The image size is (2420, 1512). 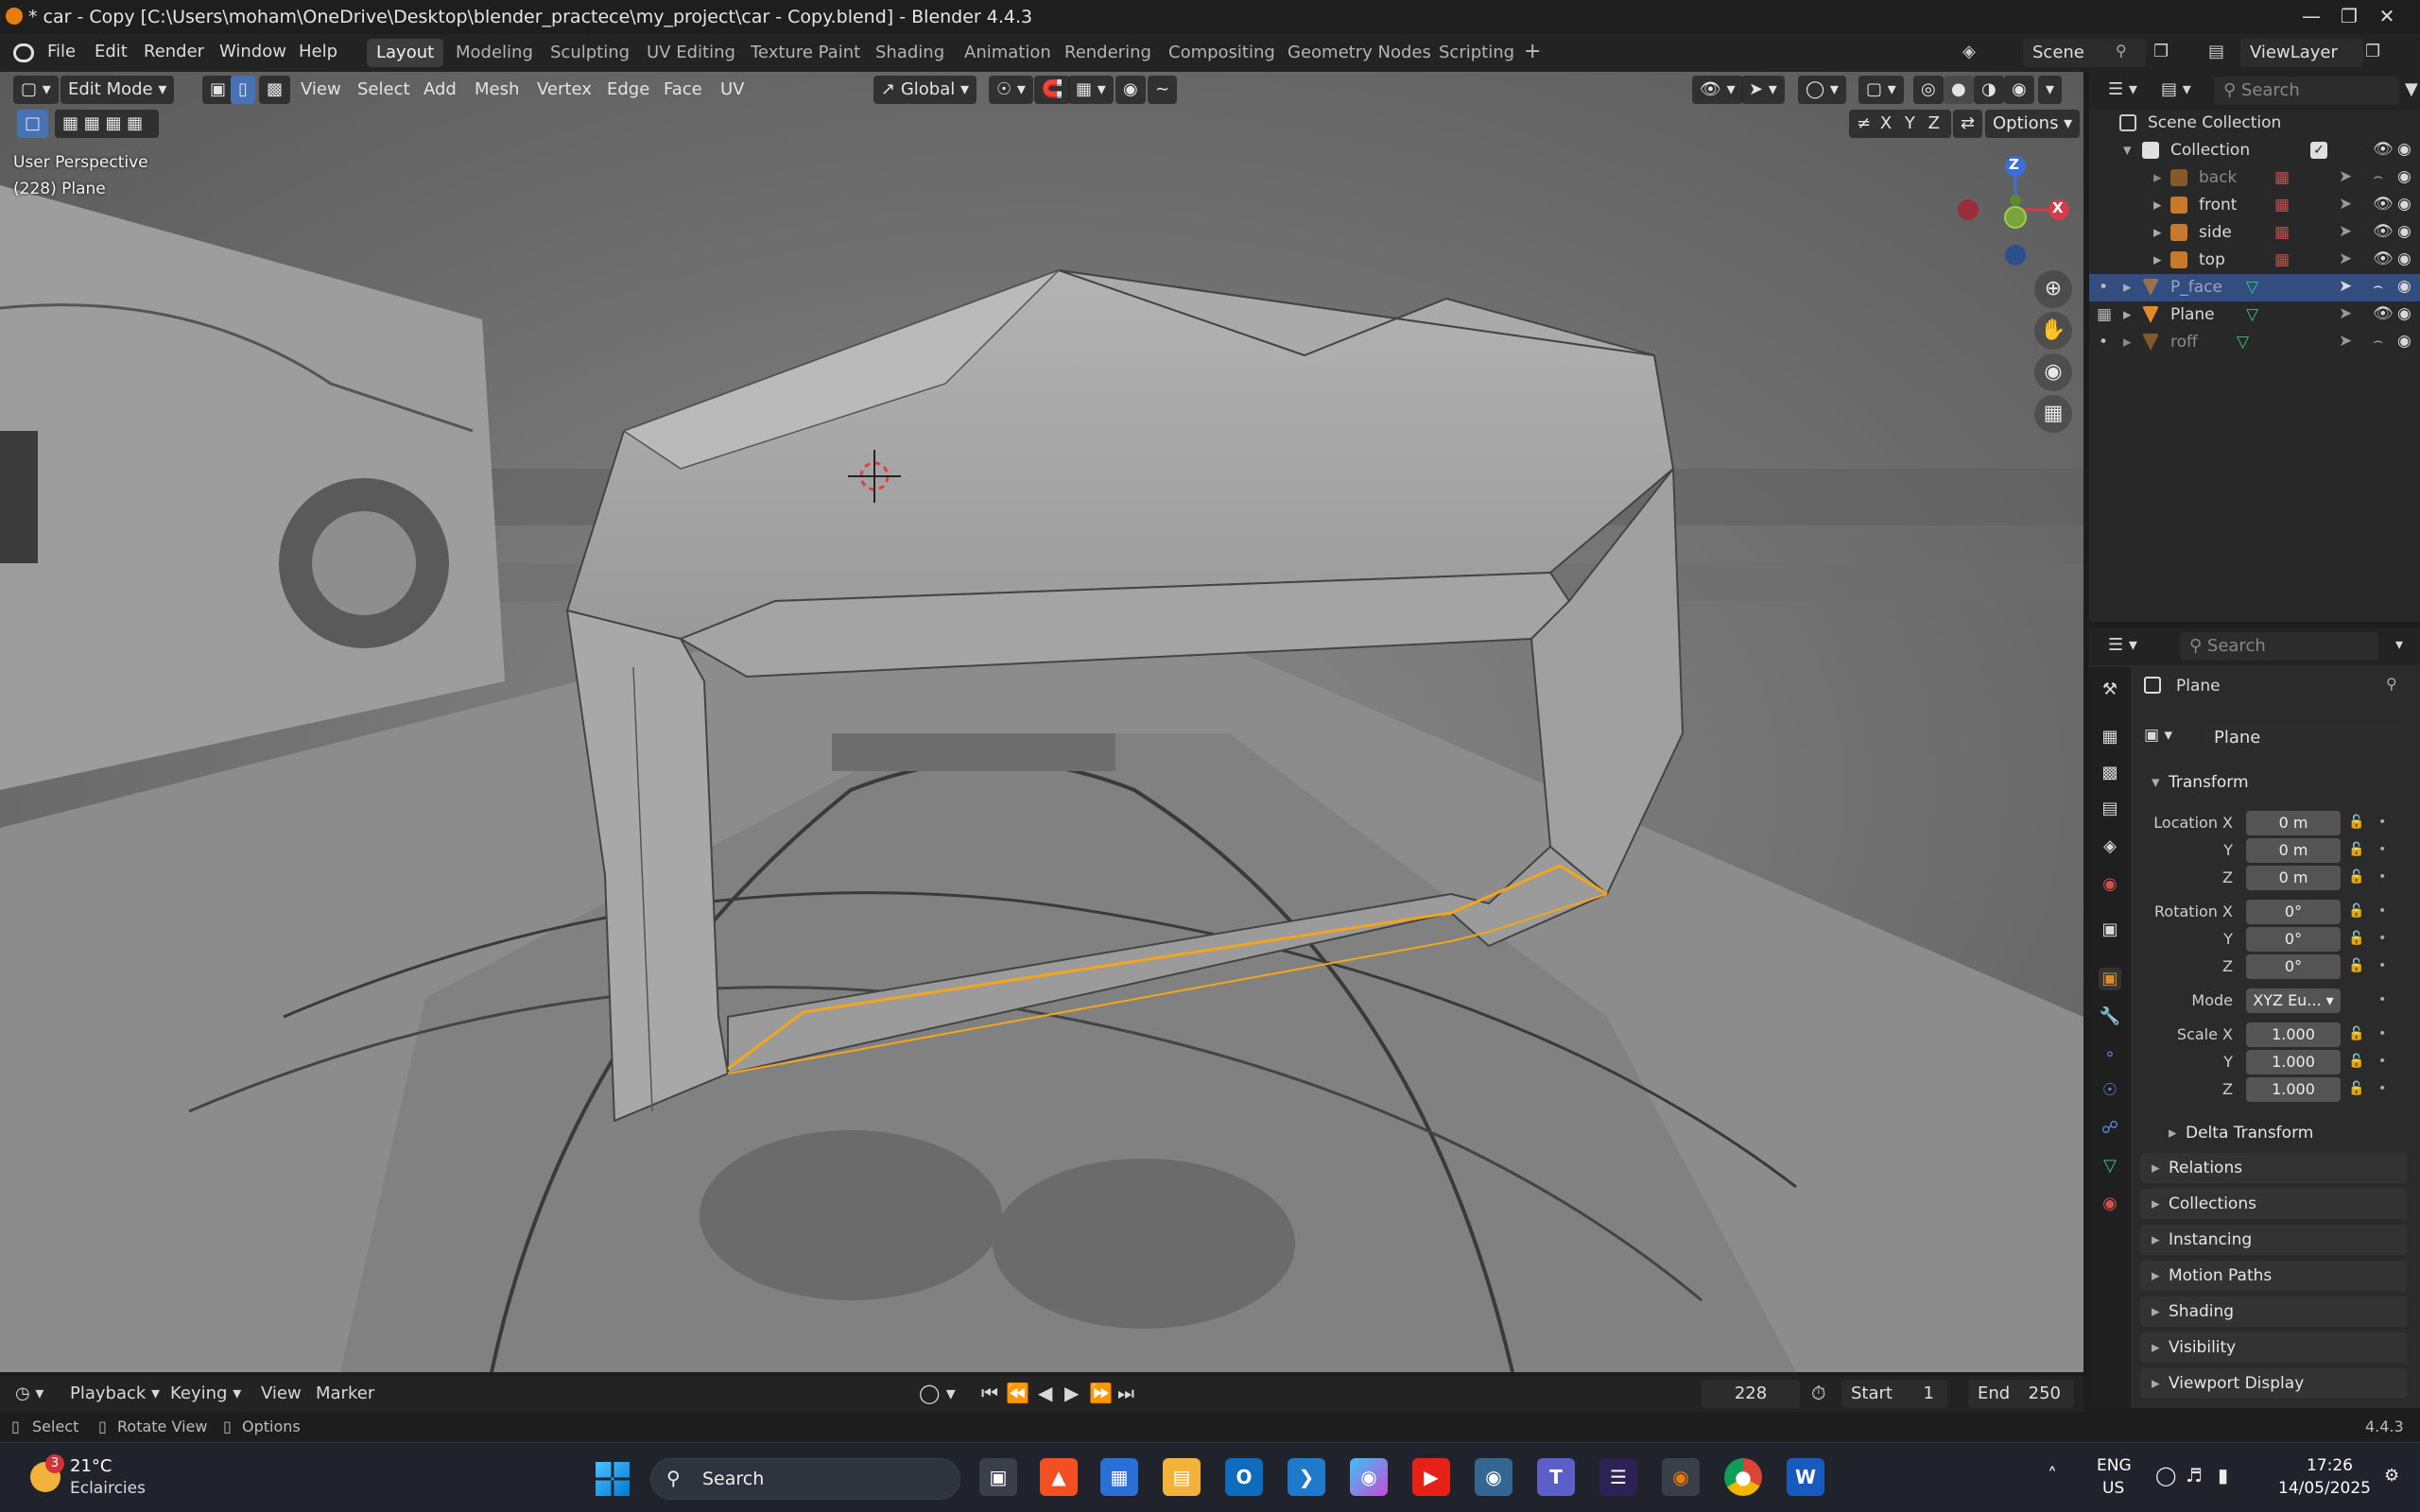 What do you see at coordinates (1910, 123) in the screenshot?
I see `mirror-y-label: Y` at bounding box center [1910, 123].